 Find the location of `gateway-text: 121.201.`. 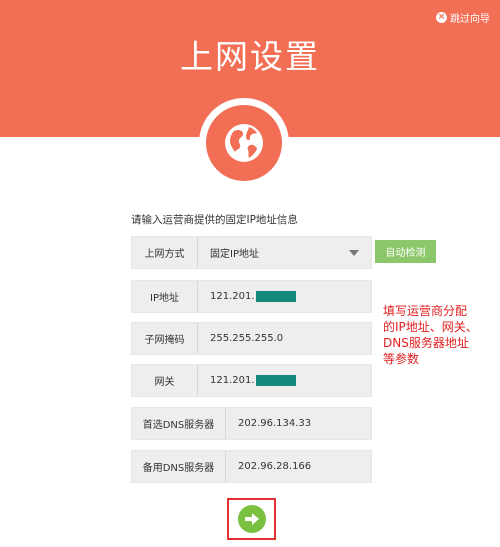

gateway-text: 121.201. is located at coordinates (232, 380).